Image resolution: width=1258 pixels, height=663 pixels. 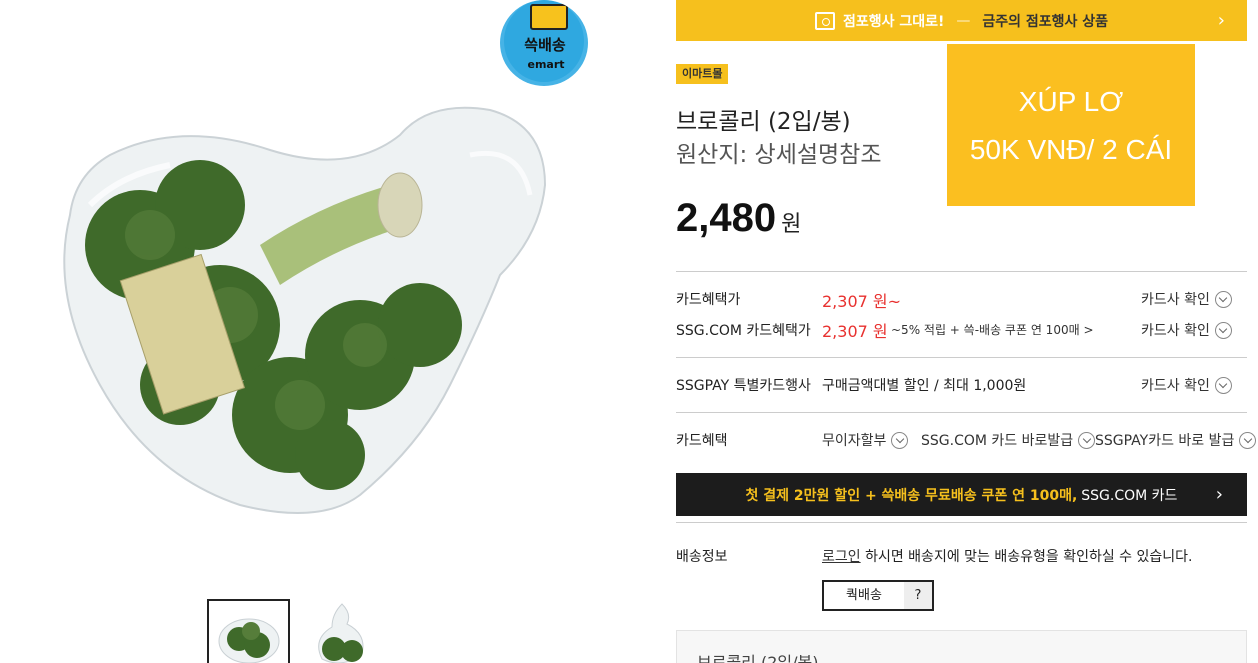 I want to click on check-card-button-1: 카드사 확인, so click(x=1186, y=299).